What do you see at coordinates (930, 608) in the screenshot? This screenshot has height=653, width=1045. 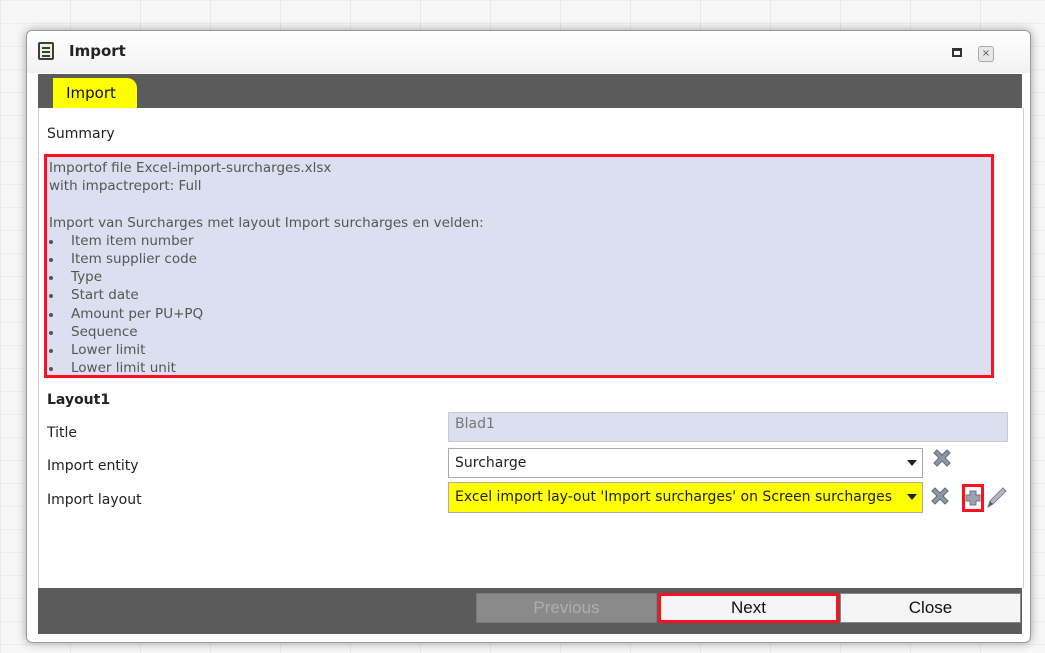 I see `close-button: Close` at bounding box center [930, 608].